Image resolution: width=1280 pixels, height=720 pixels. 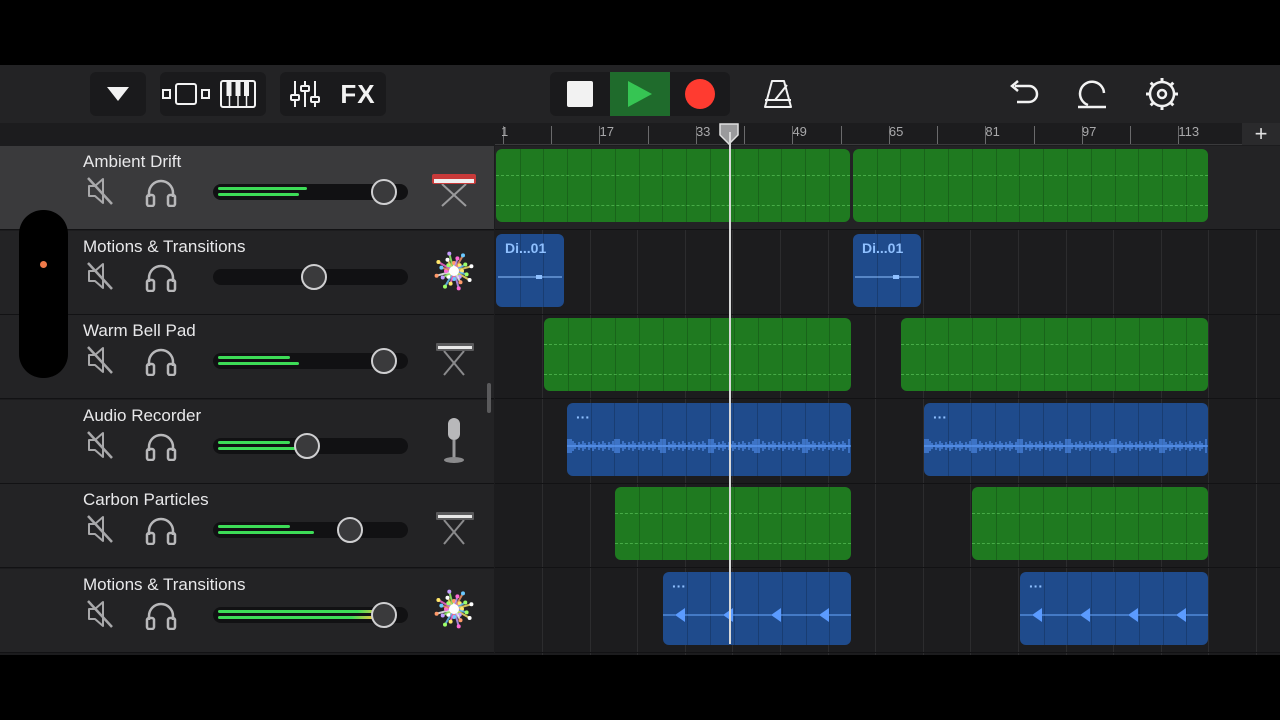 I want to click on tracks-view-button, so click(x=186, y=94).